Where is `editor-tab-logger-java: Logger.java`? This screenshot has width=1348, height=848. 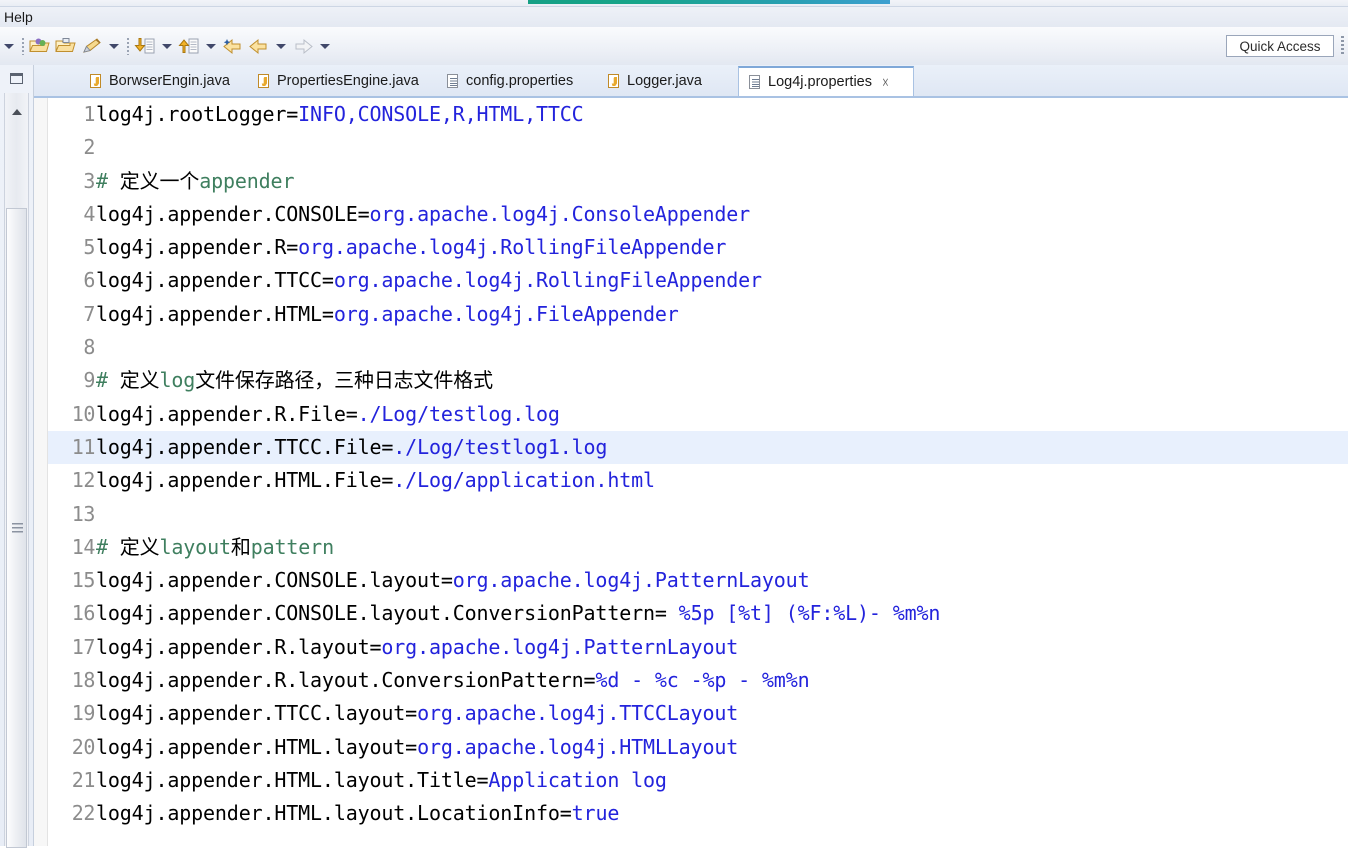 editor-tab-logger-java: Logger.java is located at coordinates (662, 81).